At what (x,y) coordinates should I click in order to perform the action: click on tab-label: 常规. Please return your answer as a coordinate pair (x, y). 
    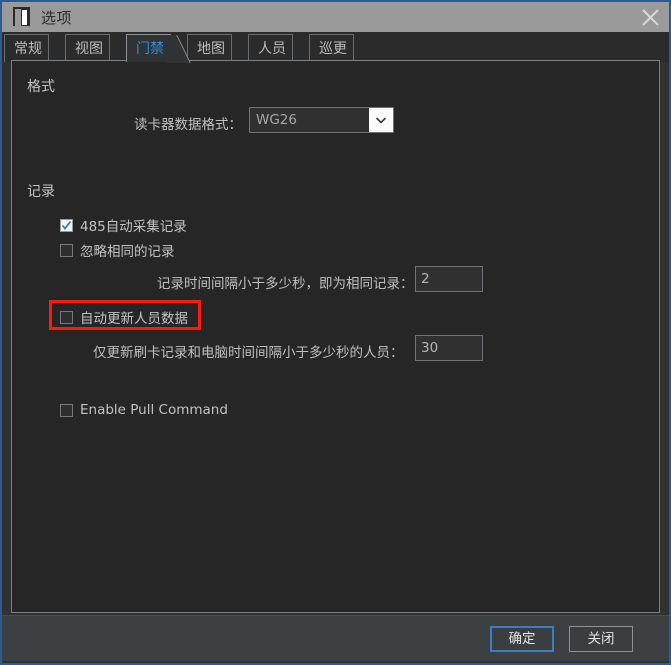
    Looking at the image, I should click on (28, 49).